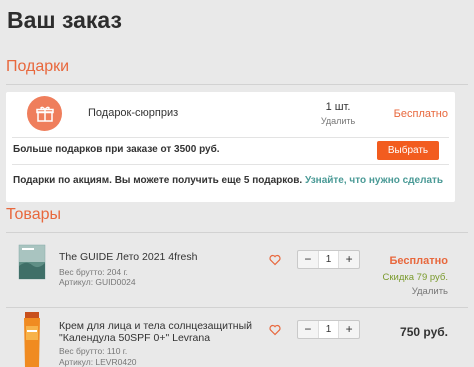 This screenshot has width=474, height=367. What do you see at coordinates (237, 84) in the screenshot?
I see `gifts-divider` at bounding box center [237, 84].